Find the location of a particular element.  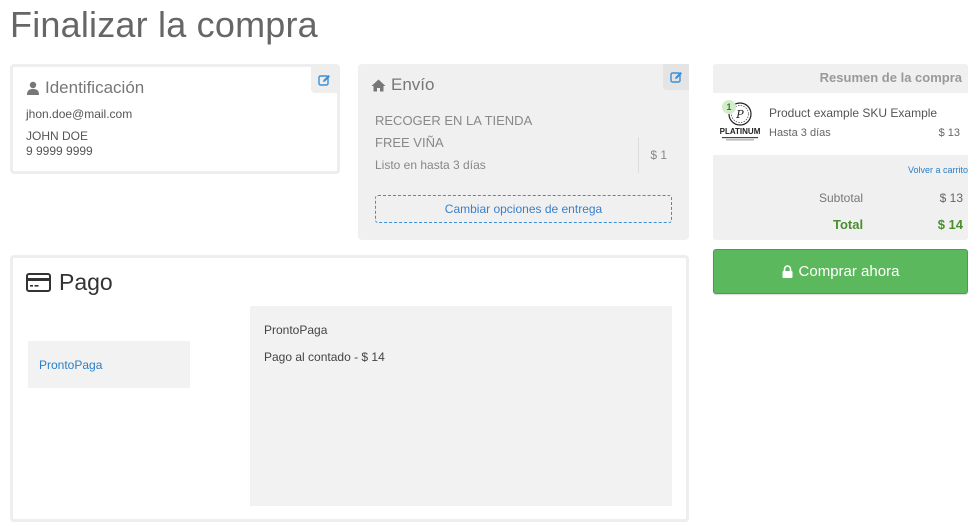

identification-title-label: Identificación is located at coordinates (95, 87).